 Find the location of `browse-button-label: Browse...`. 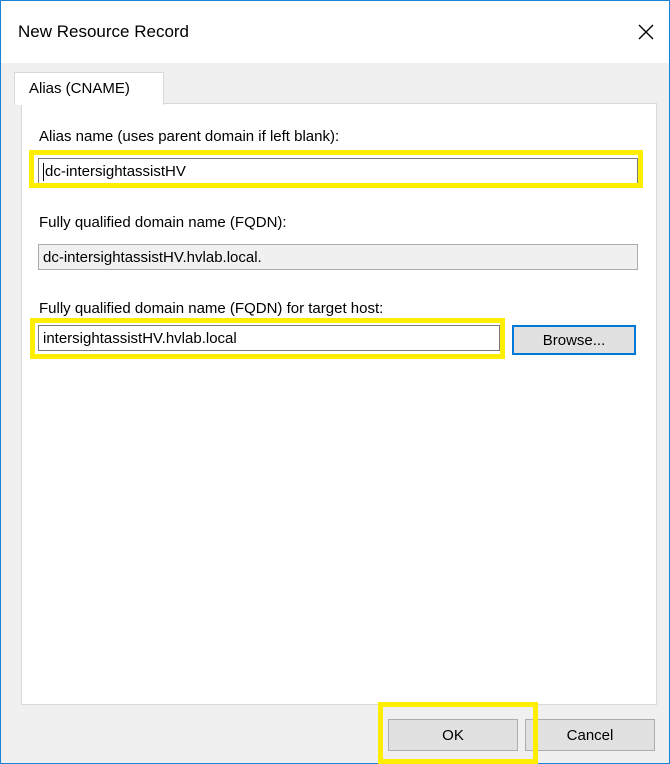

browse-button-label: Browse... is located at coordinates (574, 340).